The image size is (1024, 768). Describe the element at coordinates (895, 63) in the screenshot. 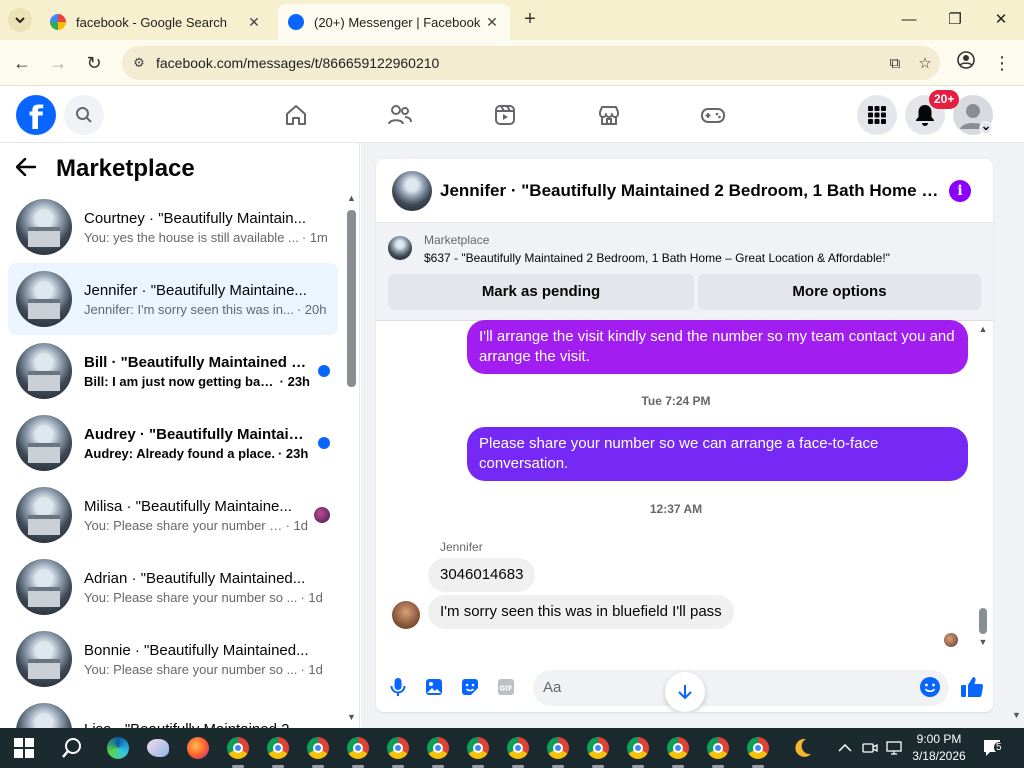

I see `install-app-icon: ⧉` at that location.